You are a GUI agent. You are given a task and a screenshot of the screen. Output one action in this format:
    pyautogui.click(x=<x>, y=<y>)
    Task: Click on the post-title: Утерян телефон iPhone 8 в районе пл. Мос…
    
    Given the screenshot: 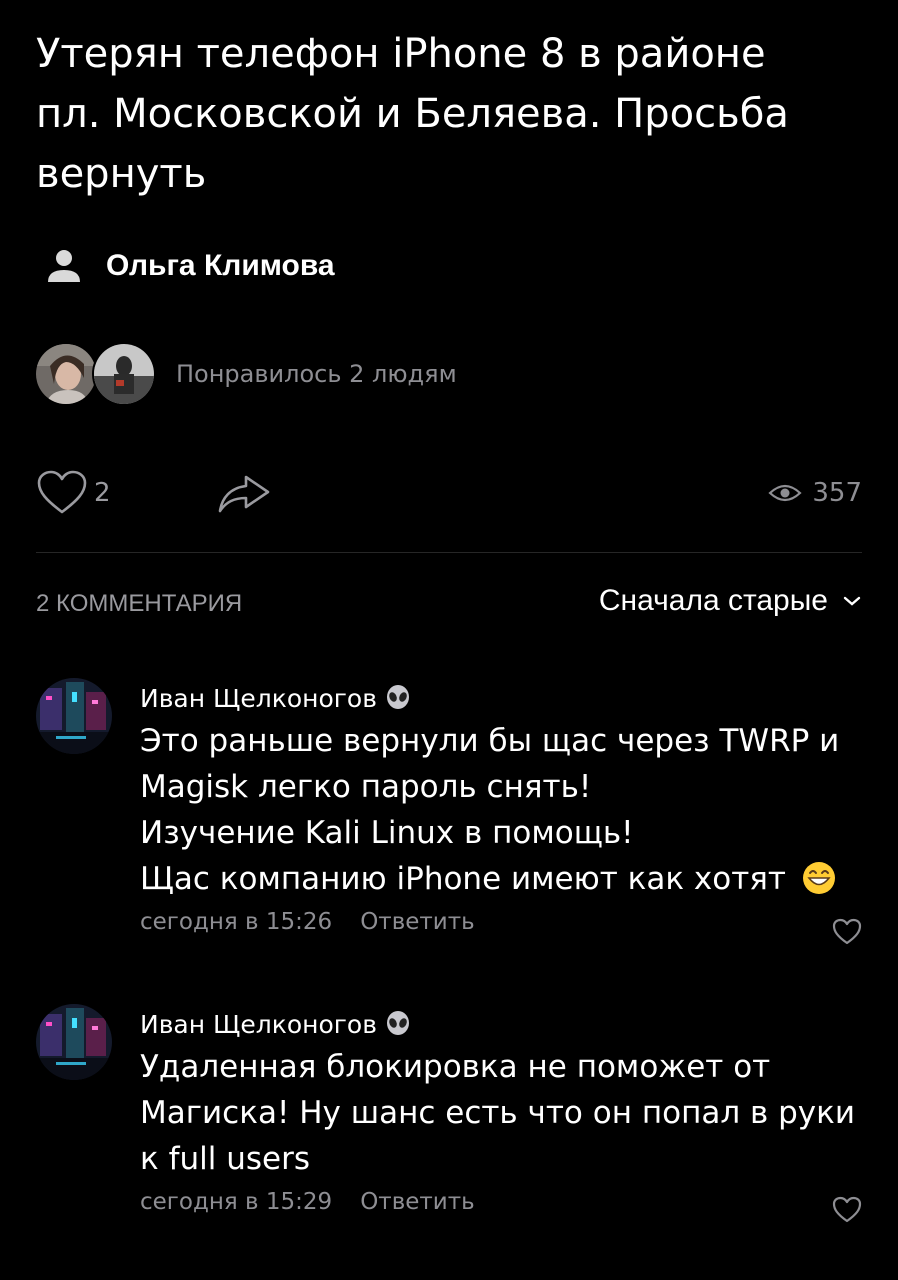 What is the action you would take?
    pyautogui.click(x=456, y=114)
    